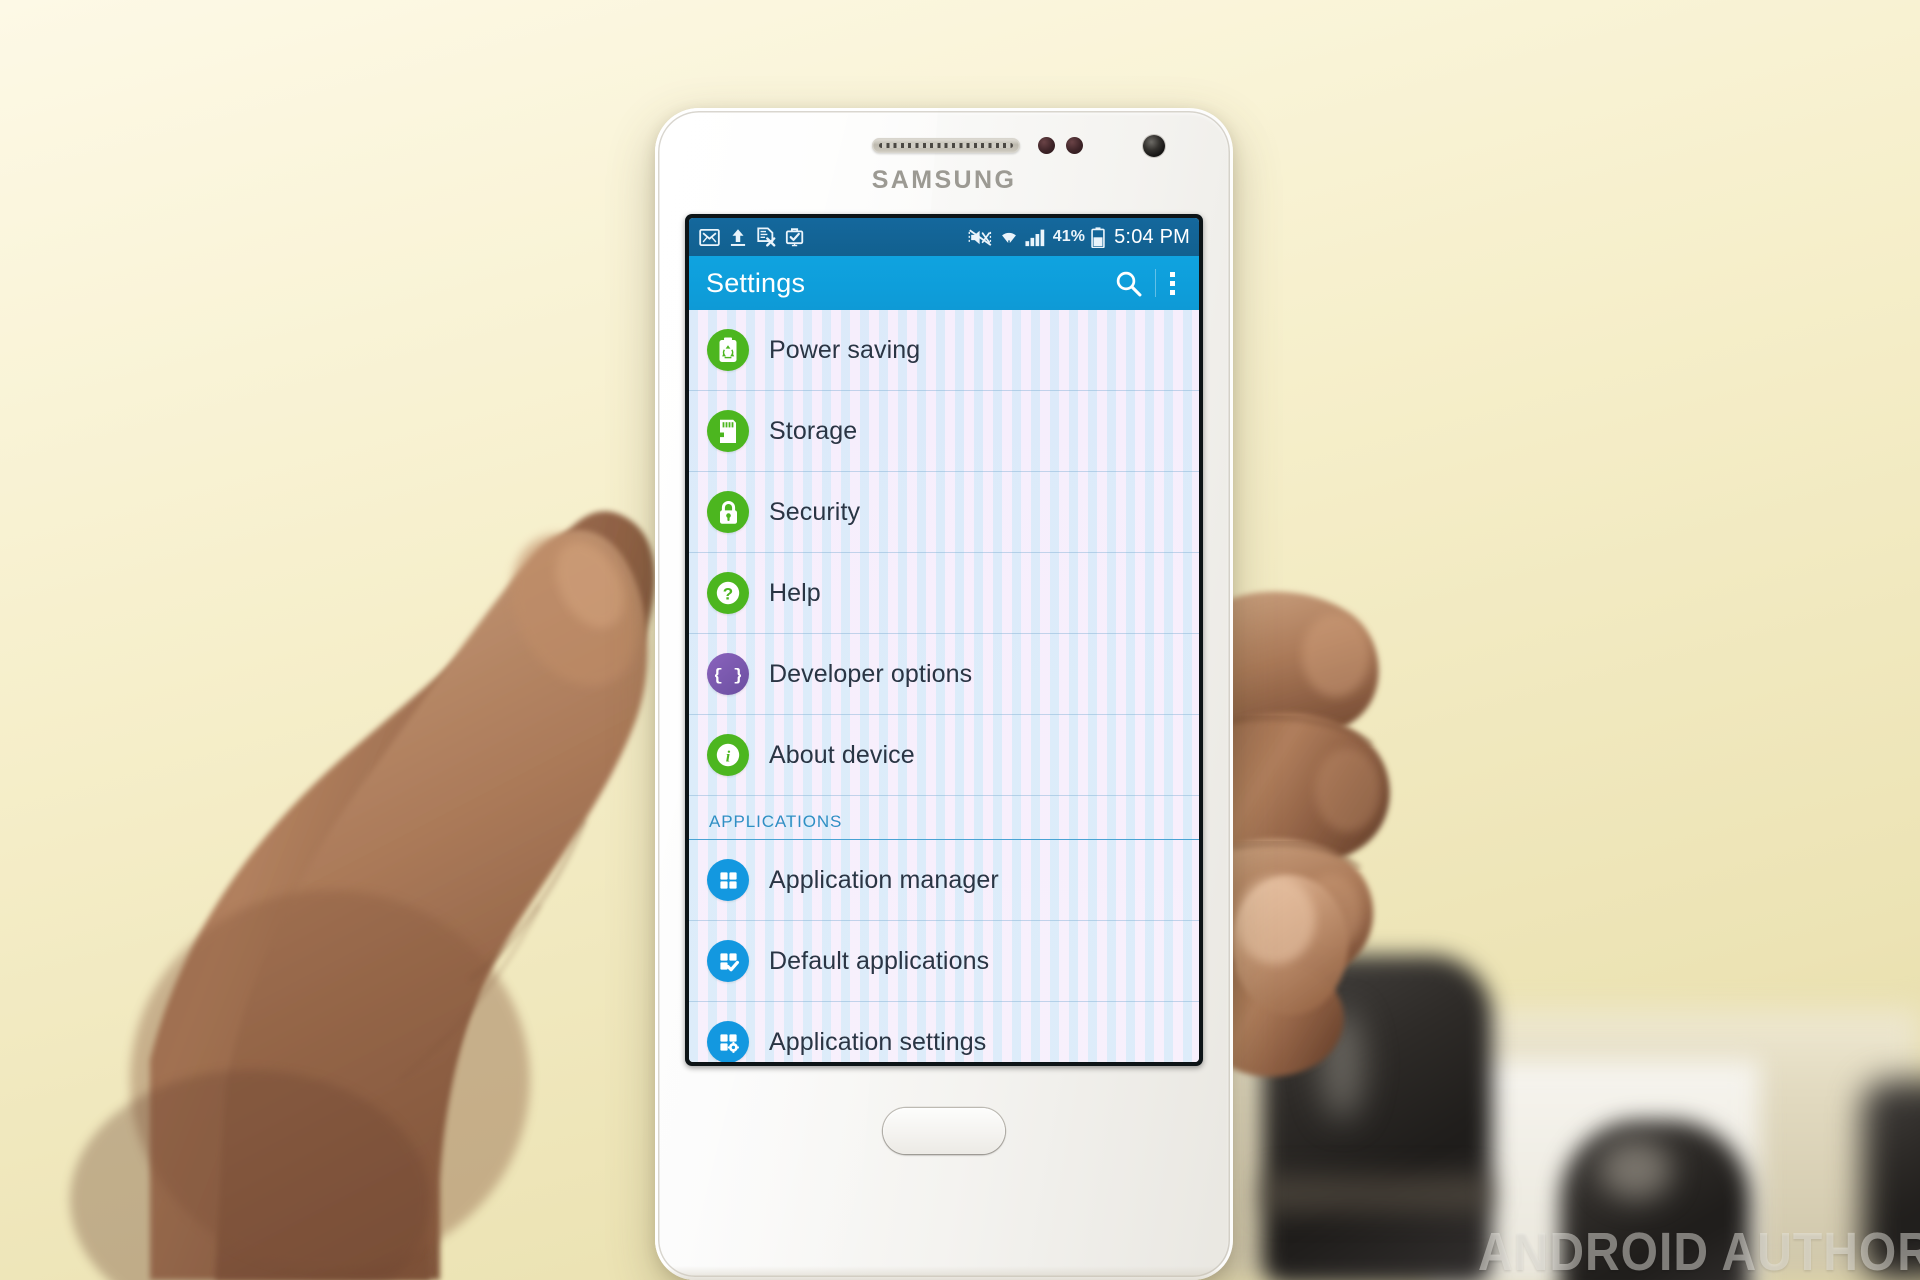  I want to click on application-manager-icon, so click(728, 880).